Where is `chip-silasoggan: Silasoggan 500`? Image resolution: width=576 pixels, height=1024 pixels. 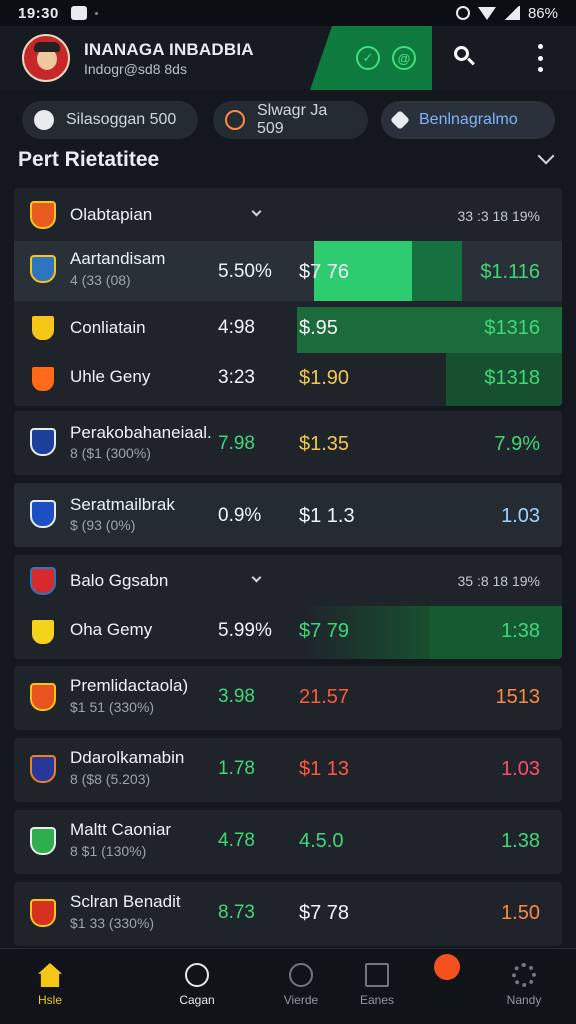
chip-silasoggan: Silasoggan 500 is located at coordinates (110, 120).